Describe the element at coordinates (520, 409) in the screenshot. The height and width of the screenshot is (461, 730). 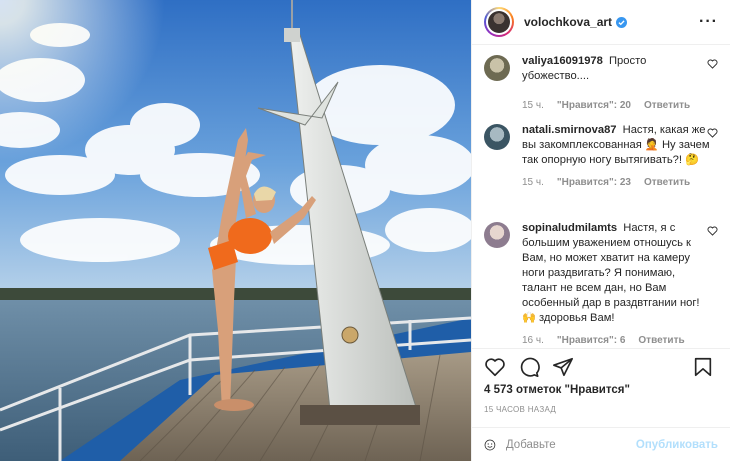
I see `post-timestamp: 15 ЧАСОВ НАЗАД` at that location.